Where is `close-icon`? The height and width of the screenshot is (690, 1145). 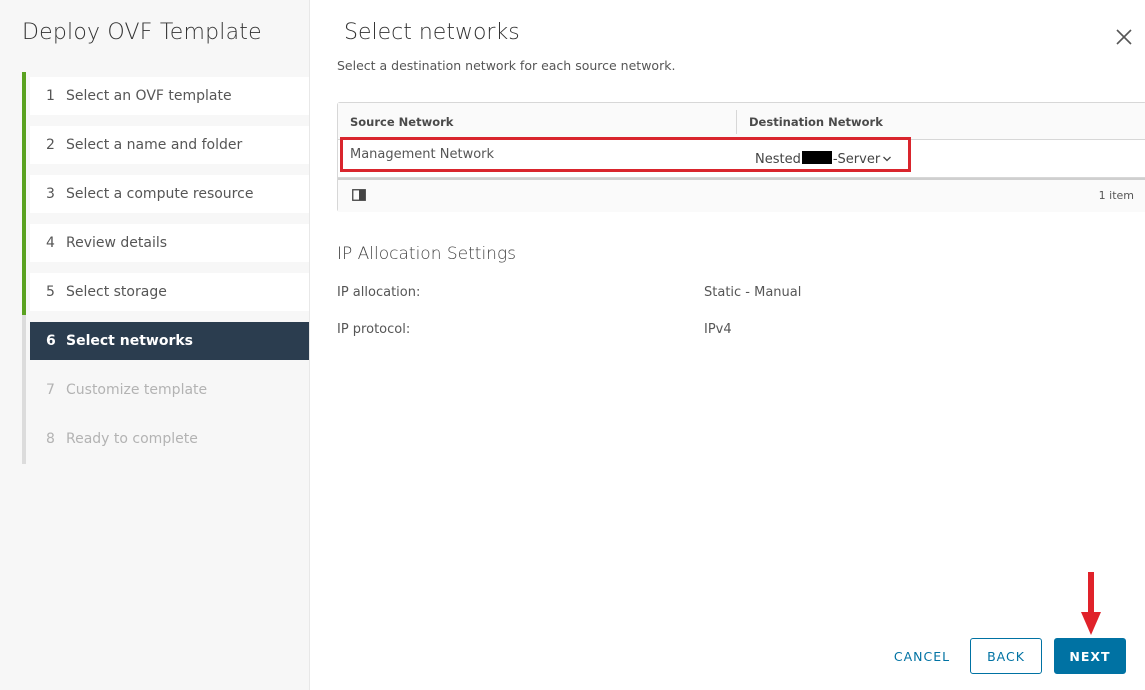
close-icon is located at coordinates (1124, 37).